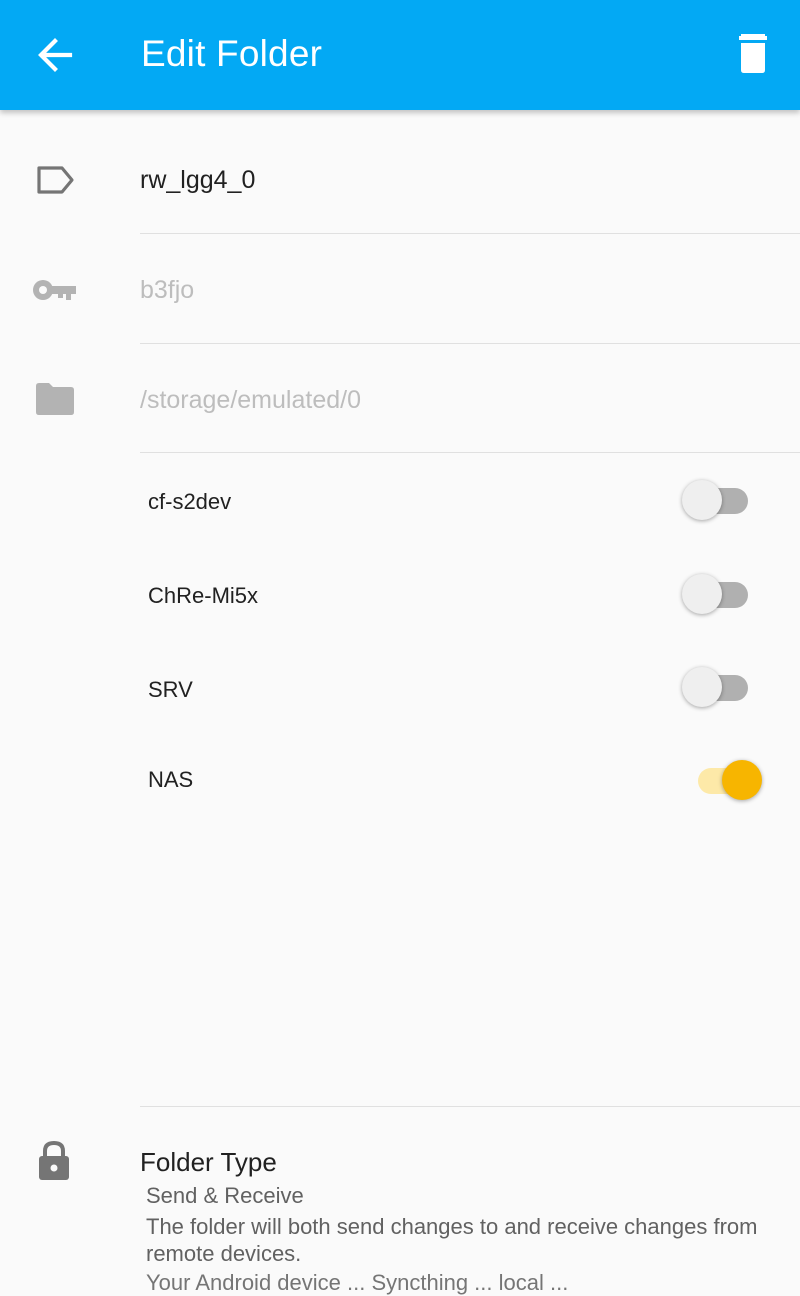  I want to click on folder-id-input: b3fjo, so click(167, 290).